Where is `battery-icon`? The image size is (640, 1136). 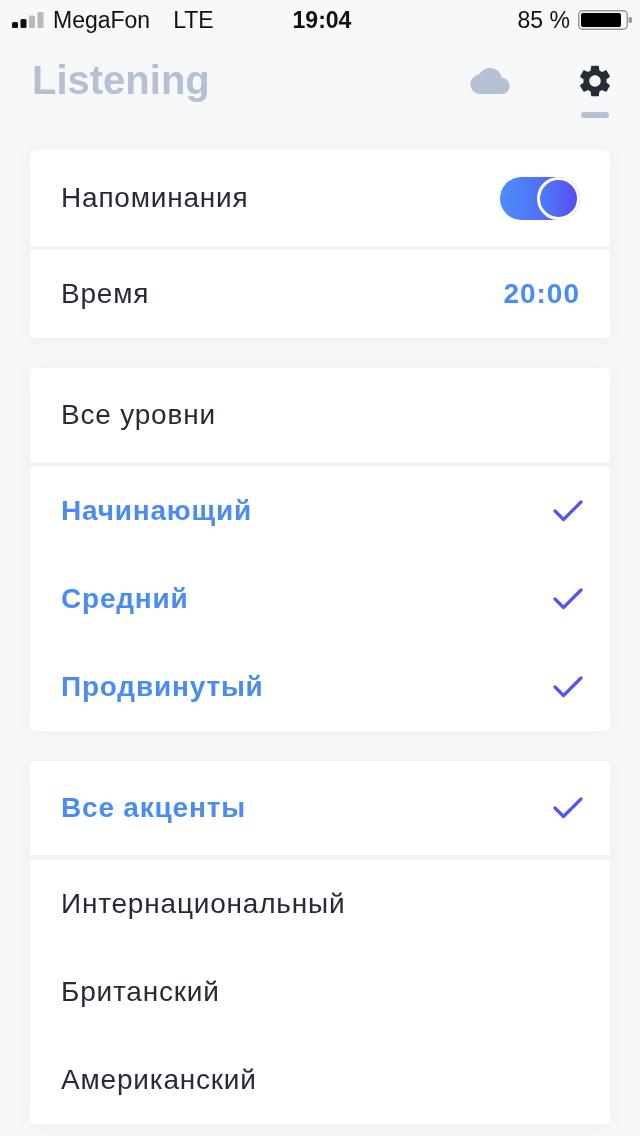
battery-icon is located at coordinates (605, 20).